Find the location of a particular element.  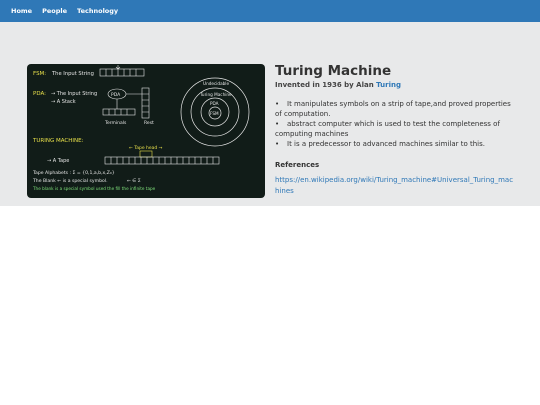

top-navbar: Home People Technology is located at coordinates (270, 11).